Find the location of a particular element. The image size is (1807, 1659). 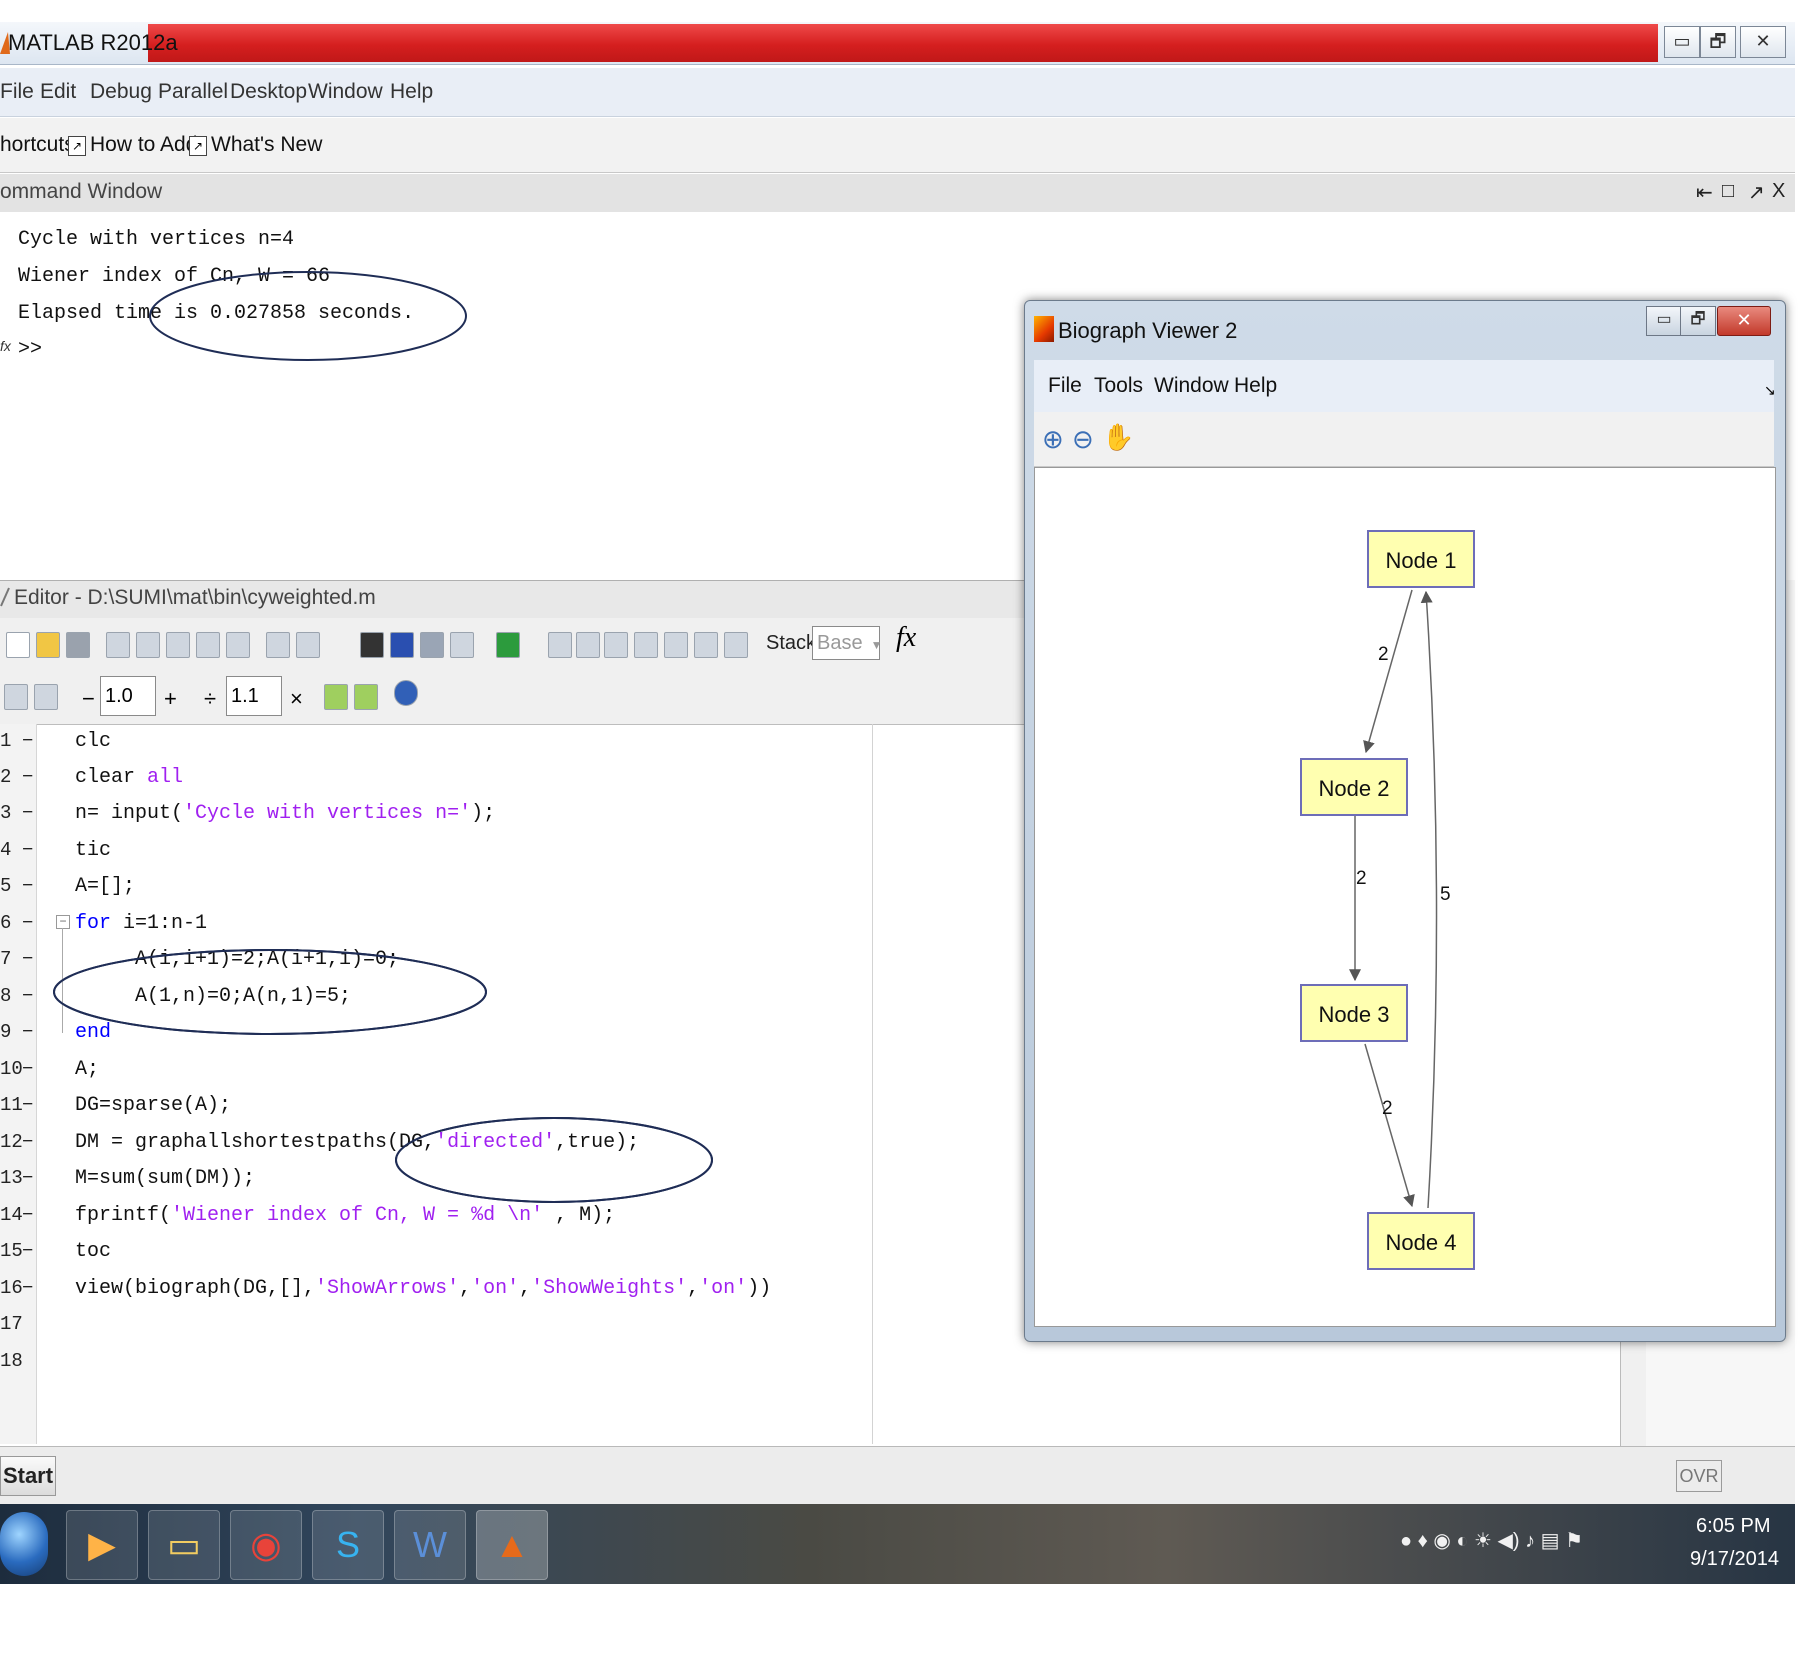

code-line: A(1,n)=0;A(n,1)=5; is located at coordinates (213, 996).